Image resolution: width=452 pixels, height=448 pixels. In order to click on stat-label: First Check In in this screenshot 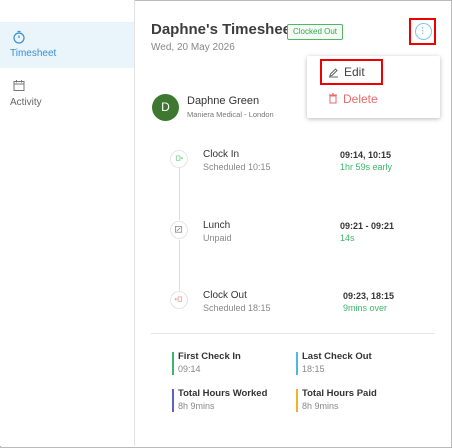, I will do `click(209, 356)`.